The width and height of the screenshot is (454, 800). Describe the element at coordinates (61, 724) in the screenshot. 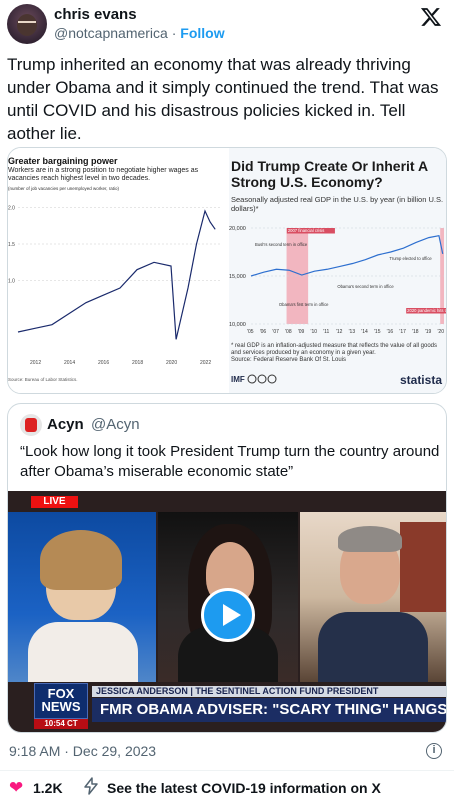

I see `broadcast-clock: 10:54 CT` at that location.